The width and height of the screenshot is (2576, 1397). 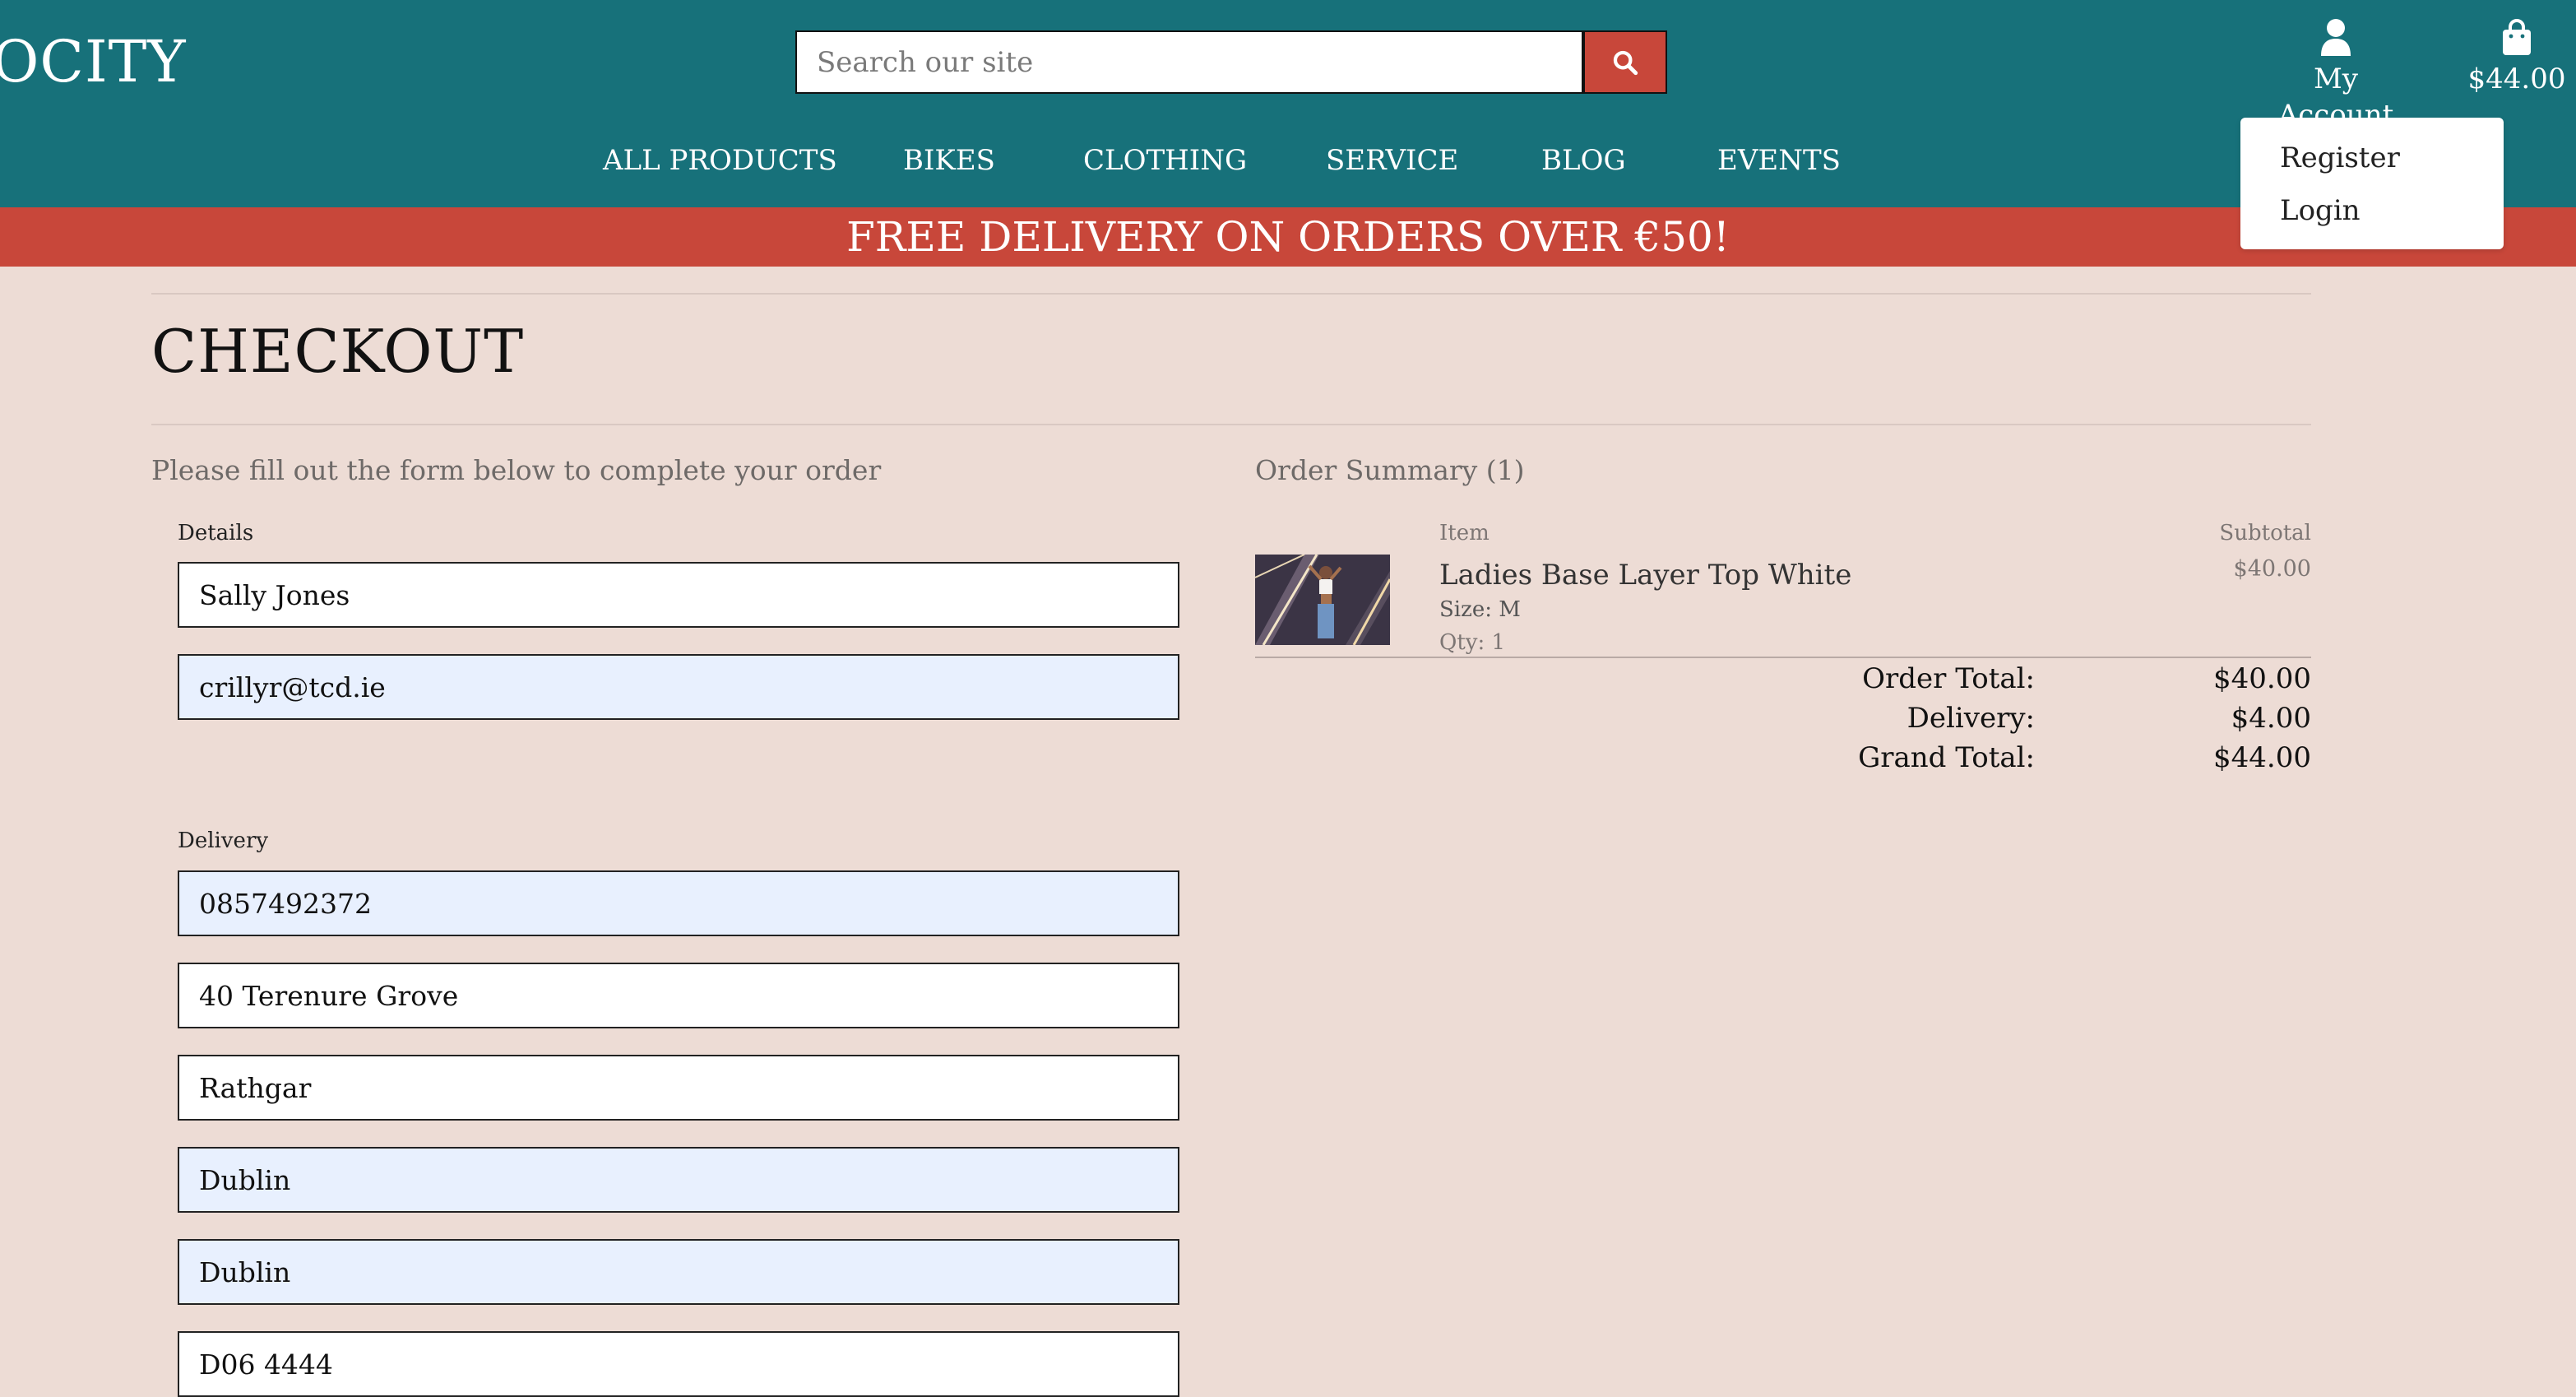 What do you see at coordinates (1189, 62) in the screenshot?
I see `search-input` at bounding box center [1189, 62].